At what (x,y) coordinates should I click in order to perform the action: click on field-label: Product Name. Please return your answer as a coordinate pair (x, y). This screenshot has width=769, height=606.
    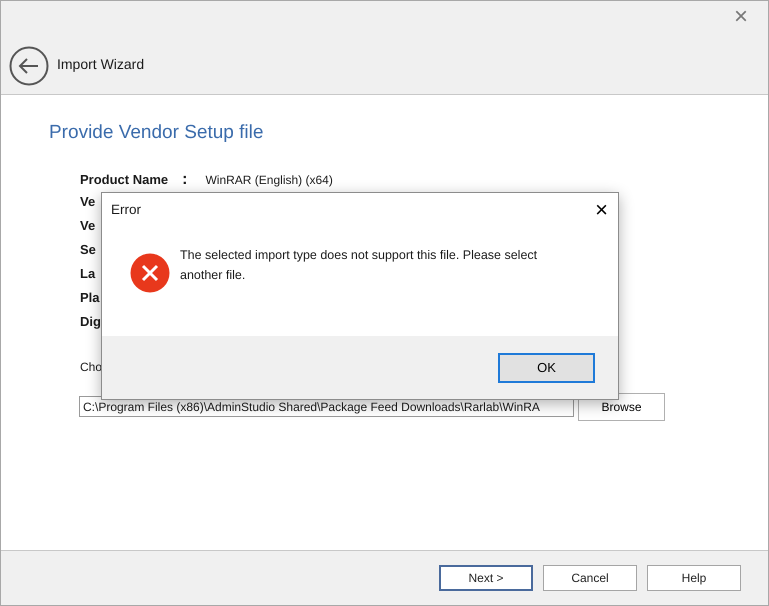
    Looking at the image, I should click on (124, 179).